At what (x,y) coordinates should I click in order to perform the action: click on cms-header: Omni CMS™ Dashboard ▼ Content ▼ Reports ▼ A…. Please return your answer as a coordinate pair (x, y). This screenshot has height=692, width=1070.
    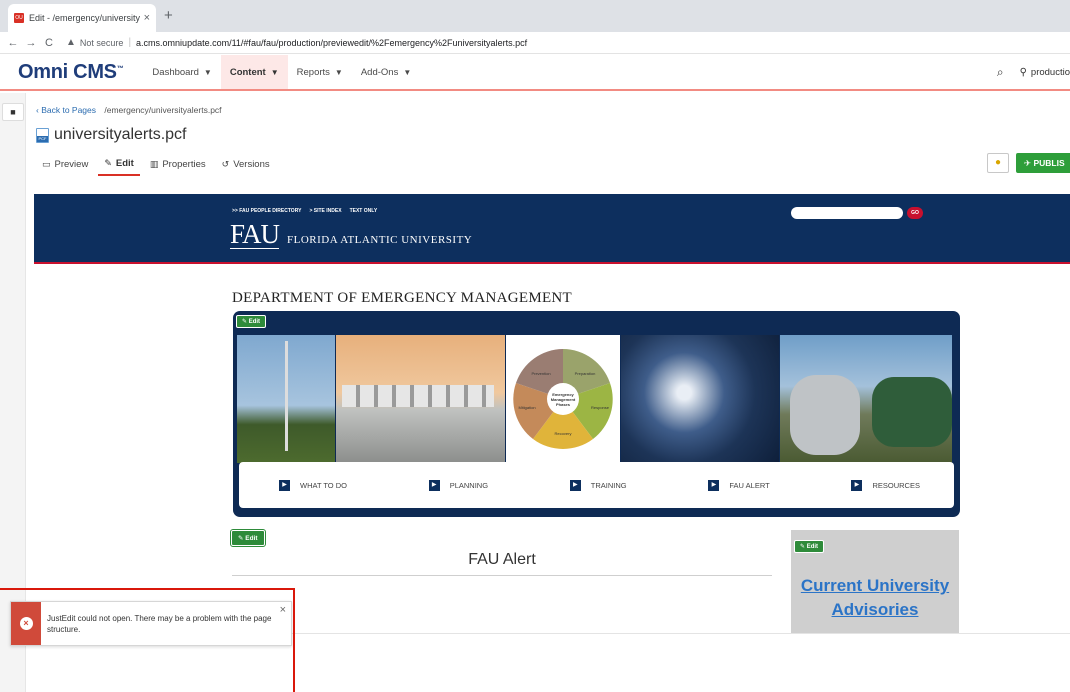
    Looking at the image, I should click on (535, 73).